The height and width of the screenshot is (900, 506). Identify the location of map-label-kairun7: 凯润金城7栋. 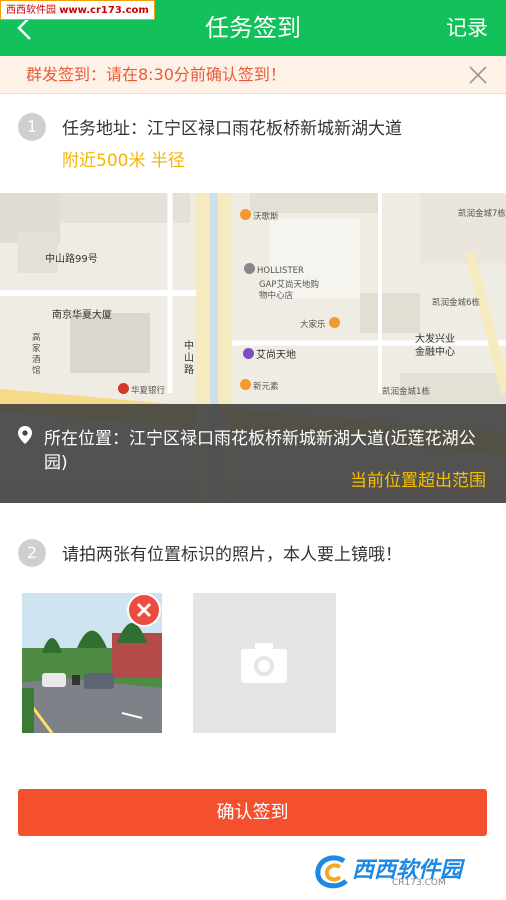
(482, 214).